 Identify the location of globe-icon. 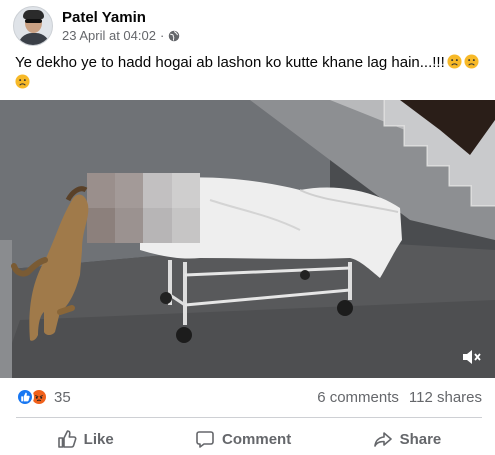
(174, 36).